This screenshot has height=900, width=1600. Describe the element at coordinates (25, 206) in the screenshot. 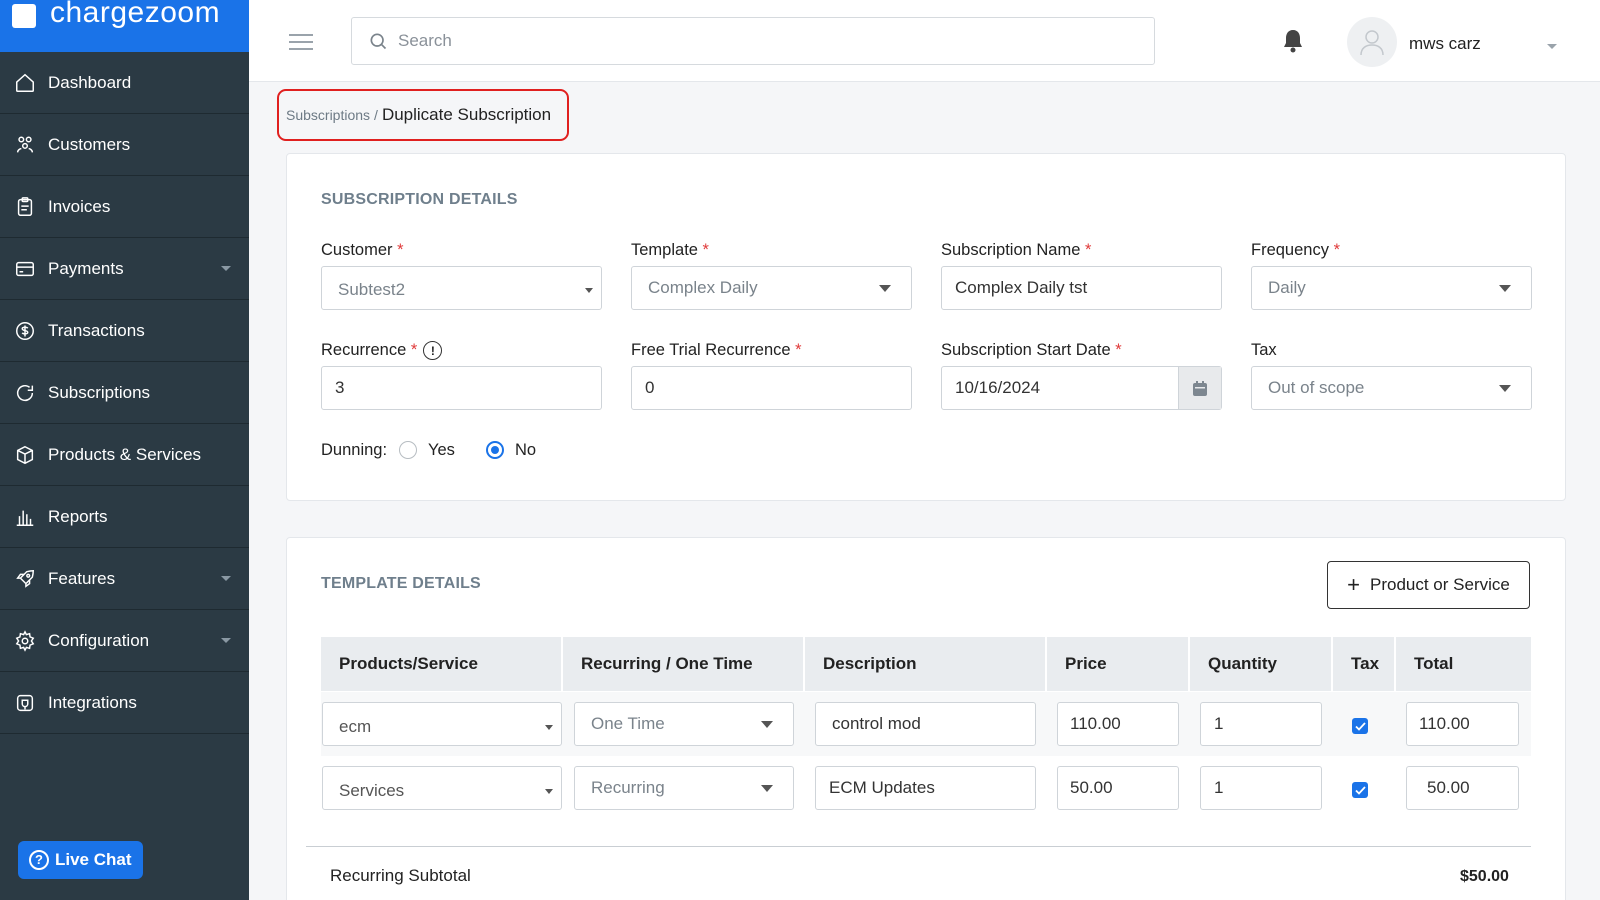

I see `clipboard-icon` at that location.